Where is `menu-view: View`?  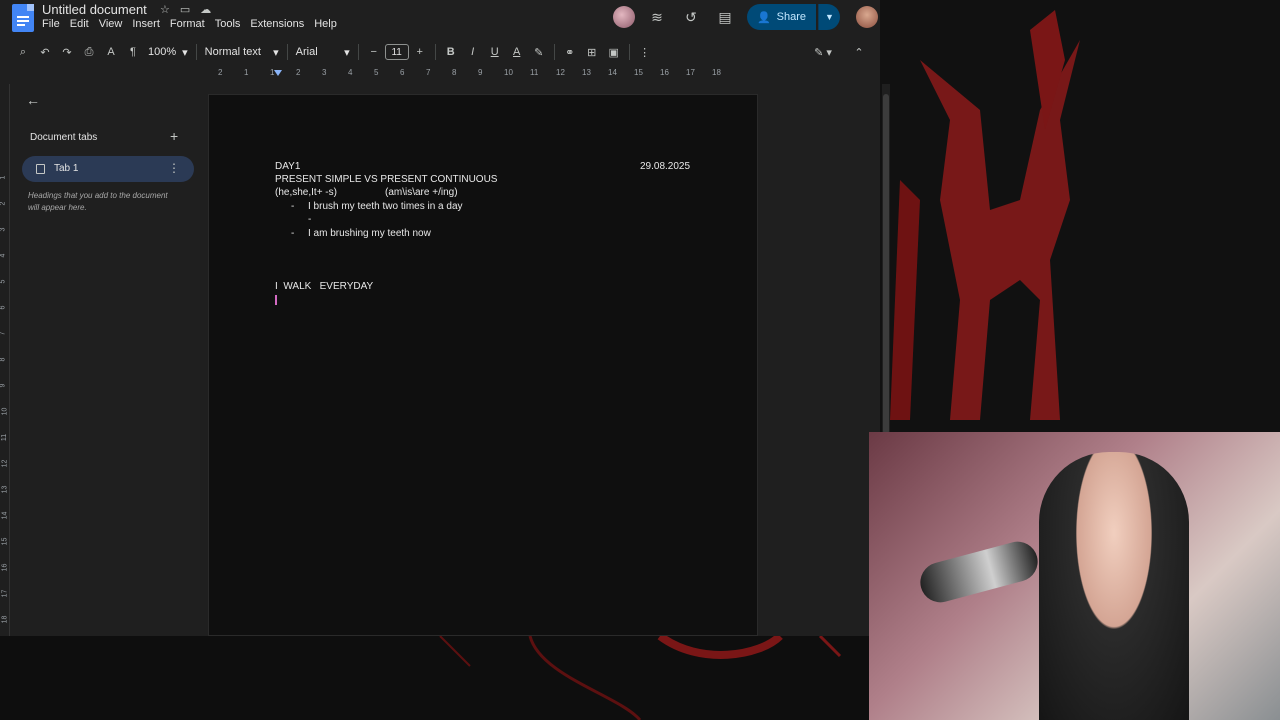
menu-view: View is located at coordinates (111, 24).